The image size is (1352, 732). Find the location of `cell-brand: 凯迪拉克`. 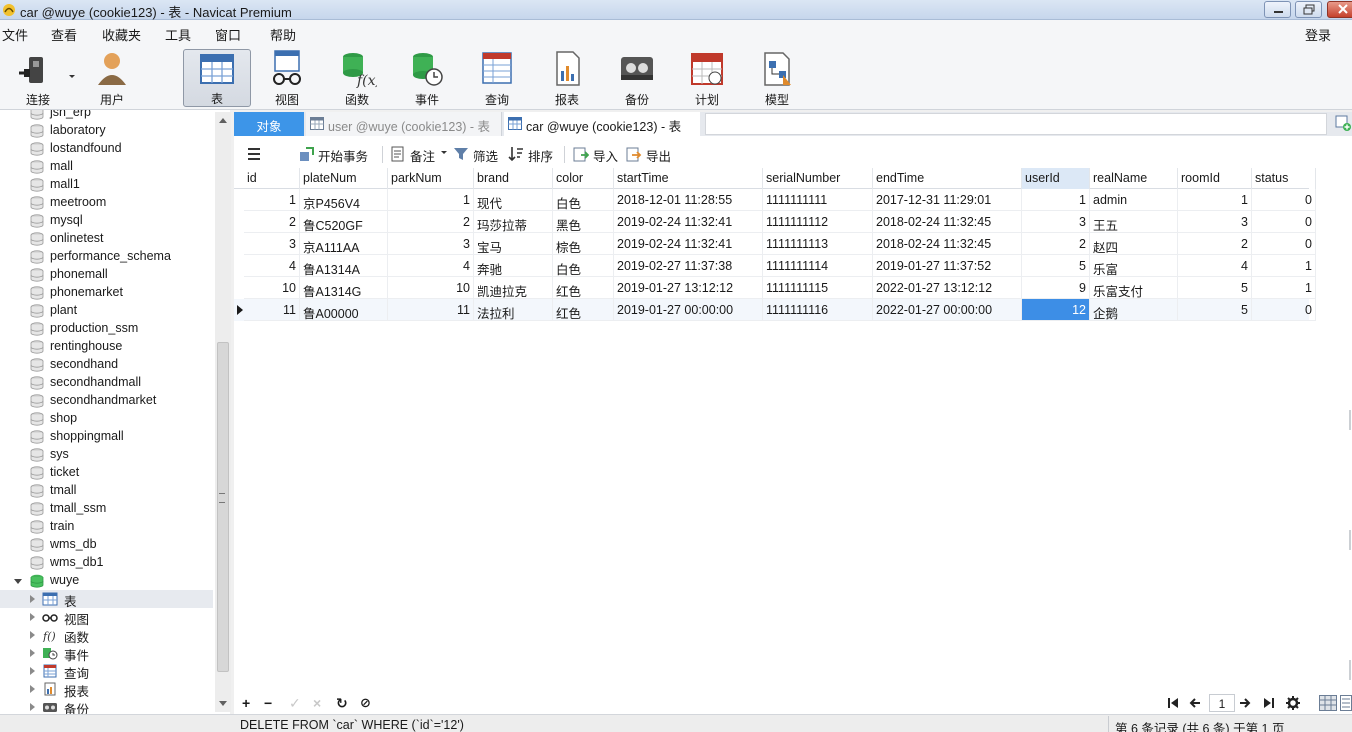

cell-brand: 凯迪拉克 is located at coordinates (513, 288).